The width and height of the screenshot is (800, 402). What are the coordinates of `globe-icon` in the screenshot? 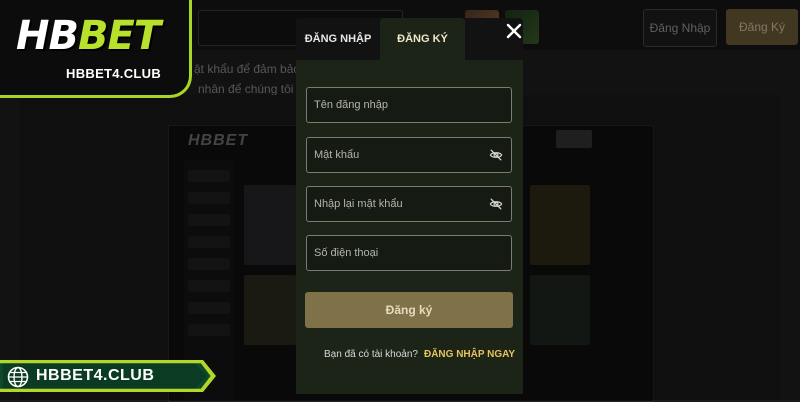 It's located at (18, 377).